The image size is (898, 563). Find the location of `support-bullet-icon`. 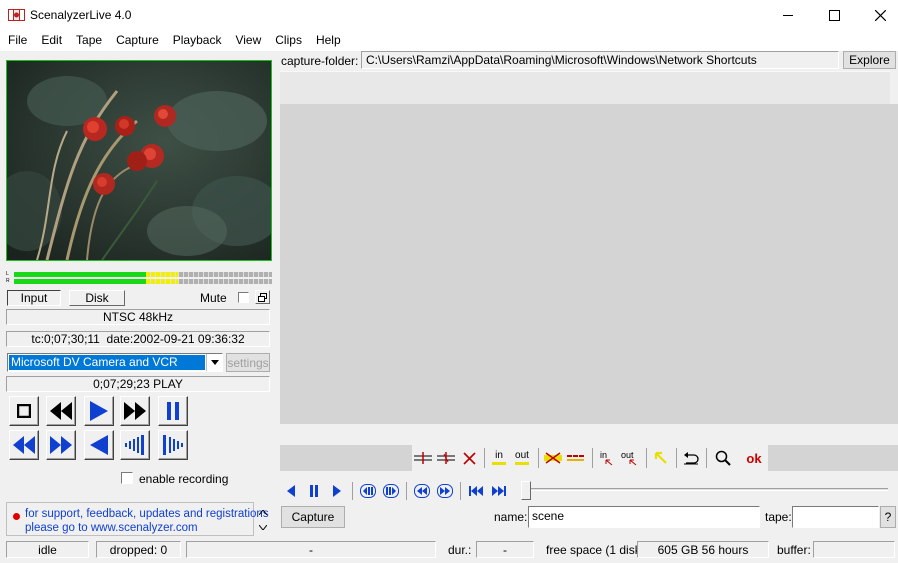

support-bullet-icon is located at coordinates (16, 516).